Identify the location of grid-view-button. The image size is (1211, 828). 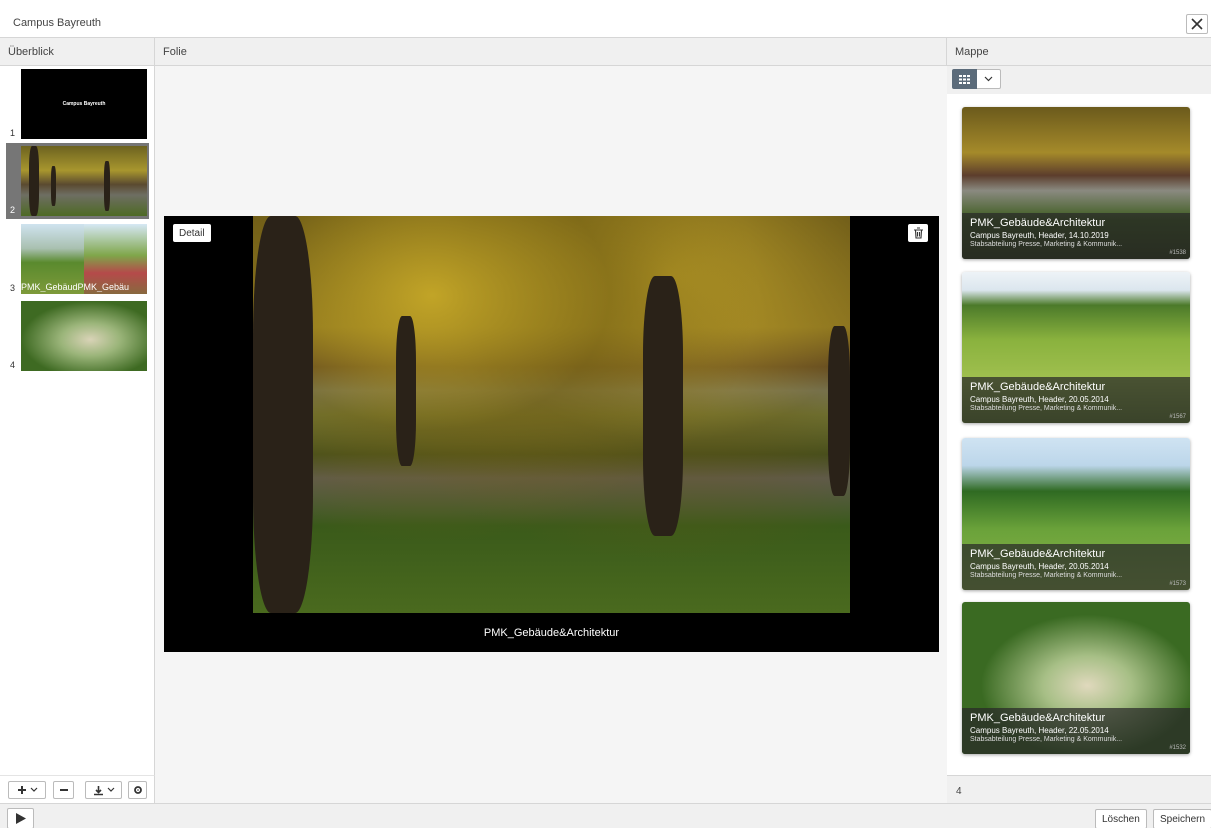
(964, 79).